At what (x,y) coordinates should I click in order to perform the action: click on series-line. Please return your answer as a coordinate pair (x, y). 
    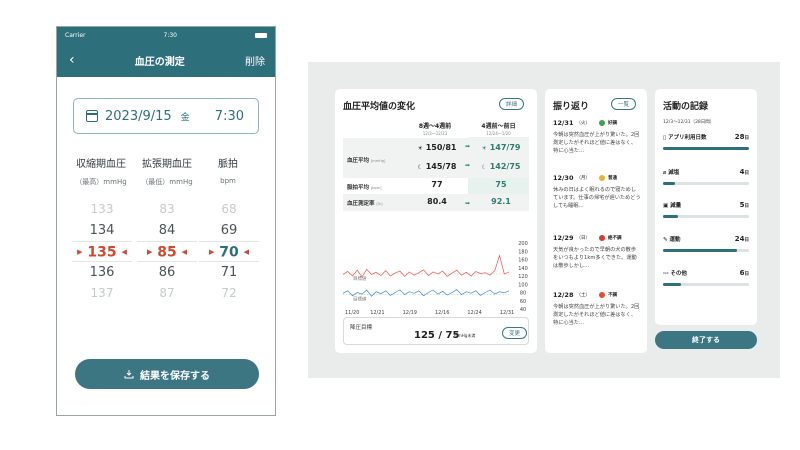
    Looking at the image, I should click on (426, 293).